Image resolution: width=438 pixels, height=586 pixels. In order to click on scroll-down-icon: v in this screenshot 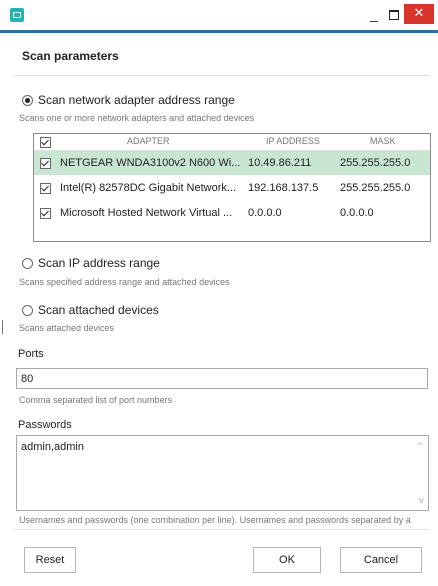, I will do `click(421, 501)`.